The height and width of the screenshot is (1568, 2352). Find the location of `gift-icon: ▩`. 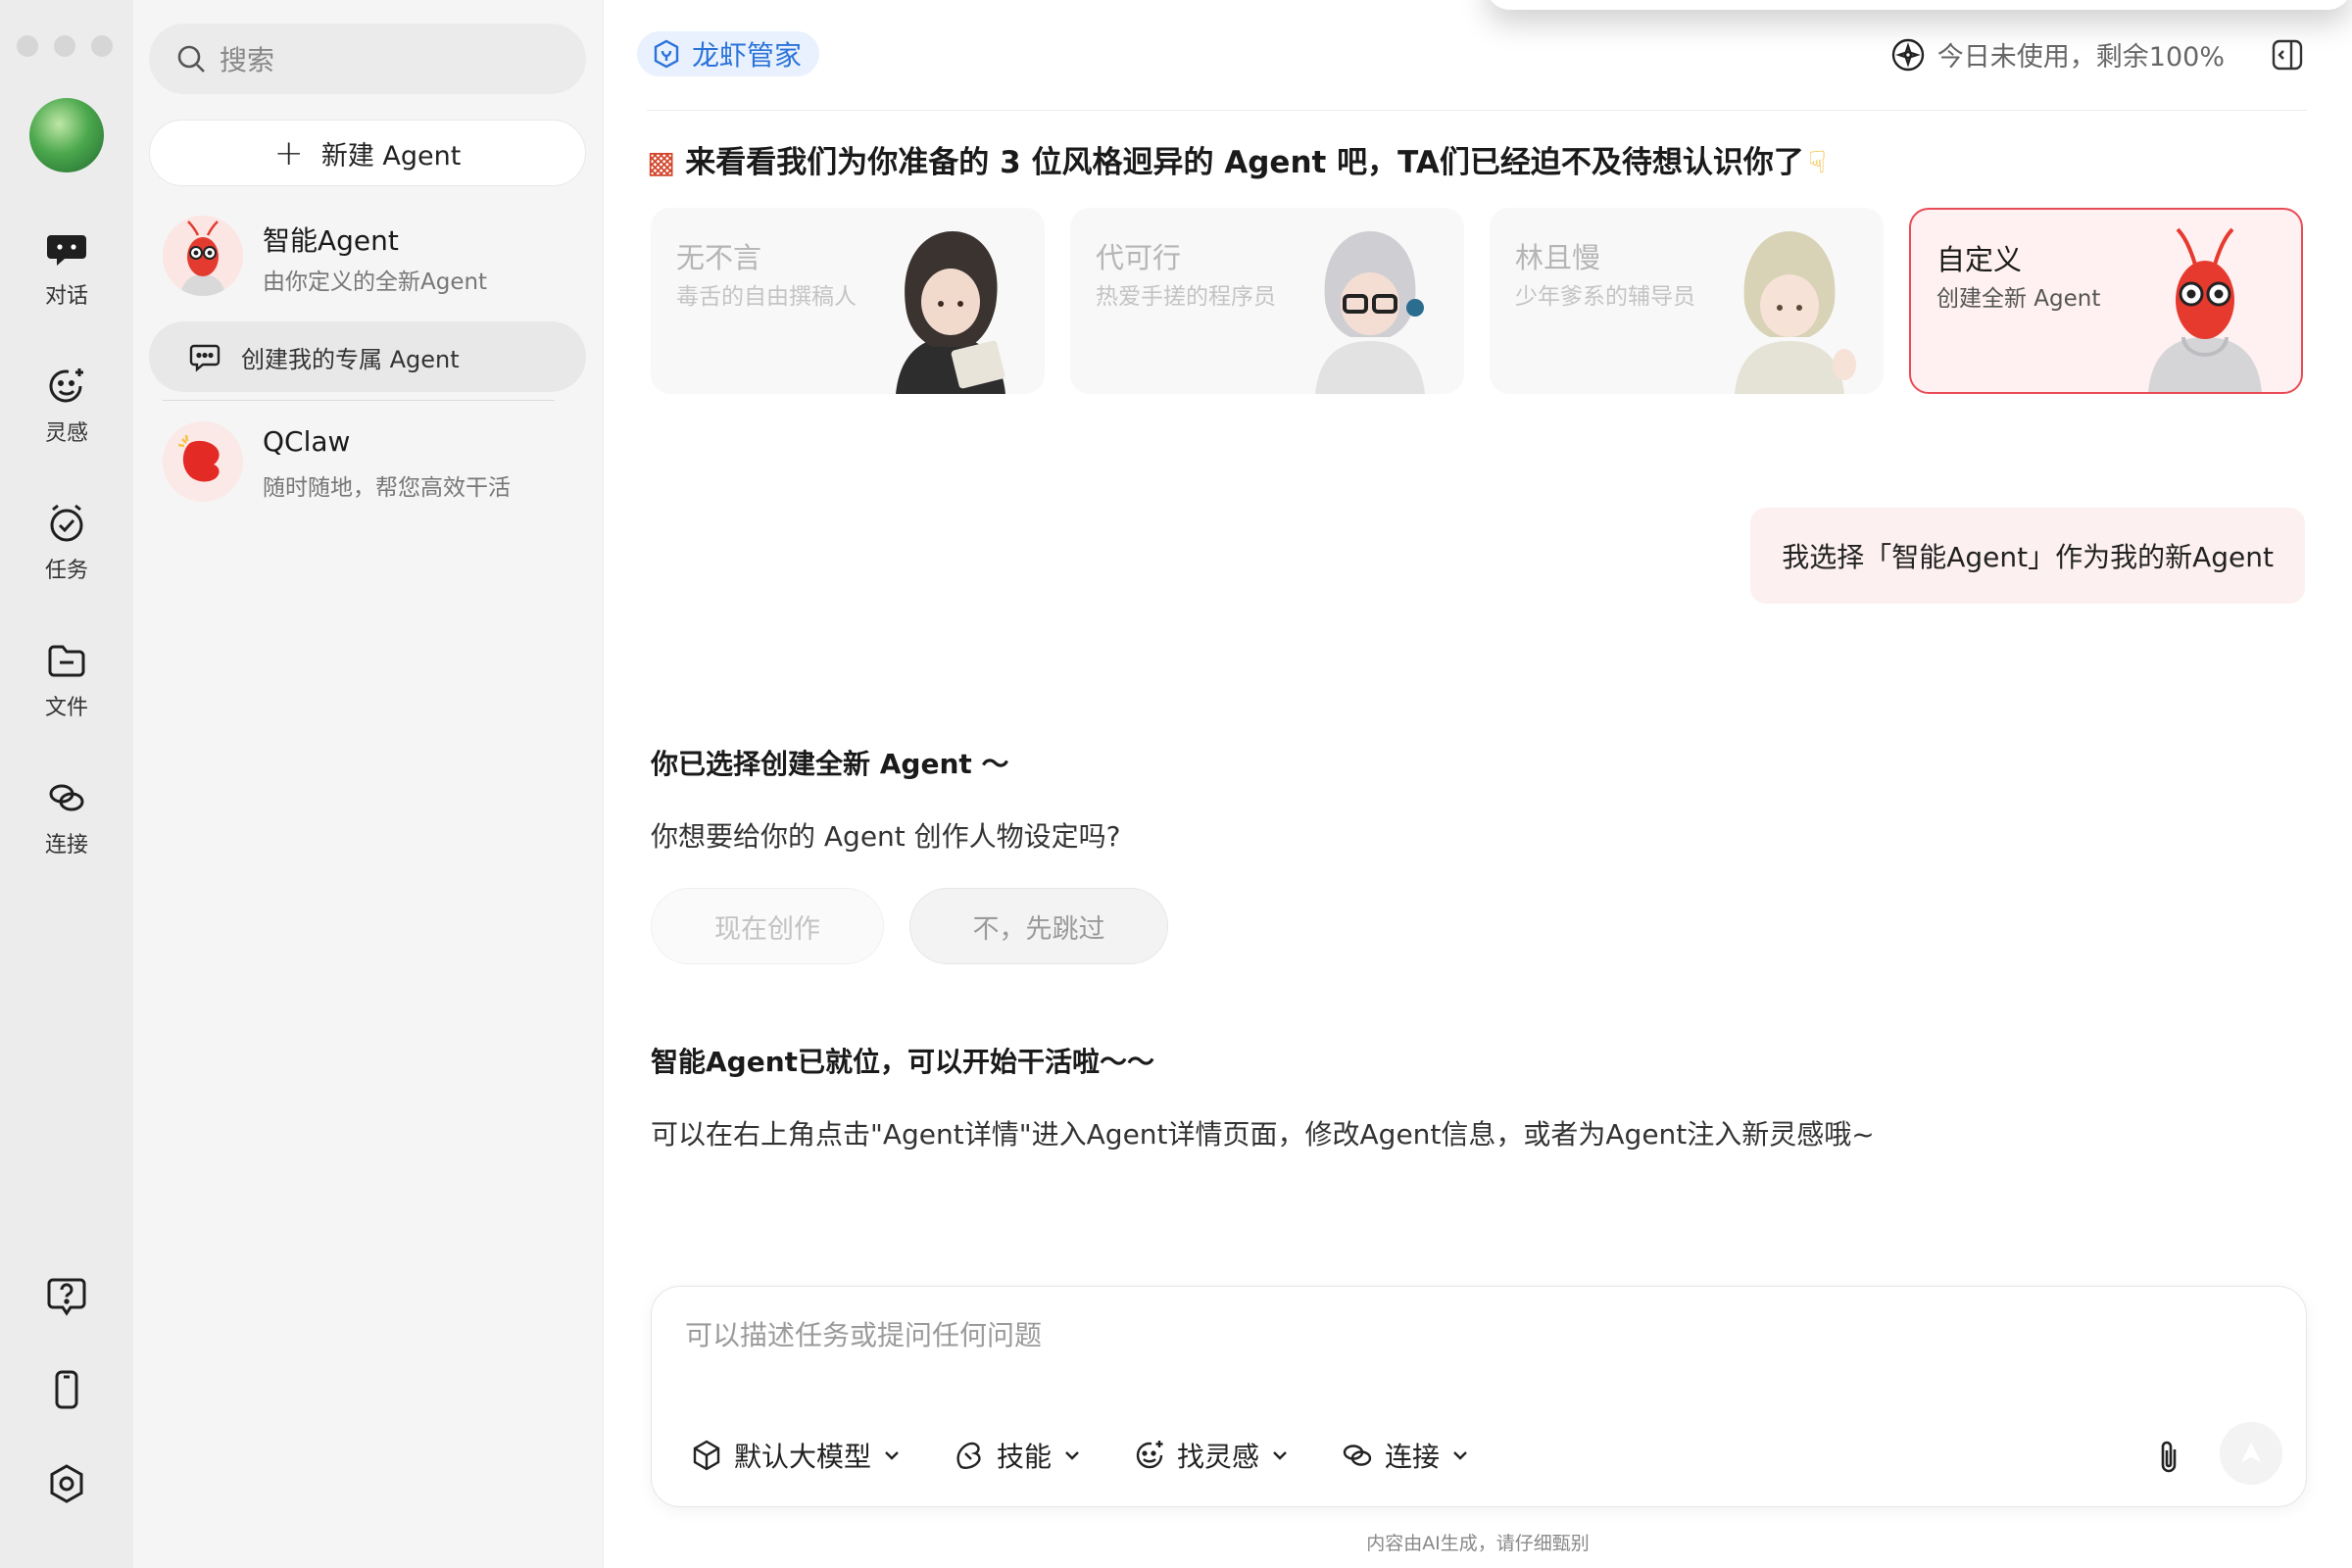

gift-icon: ▩ is located at coordinates (661, 162).